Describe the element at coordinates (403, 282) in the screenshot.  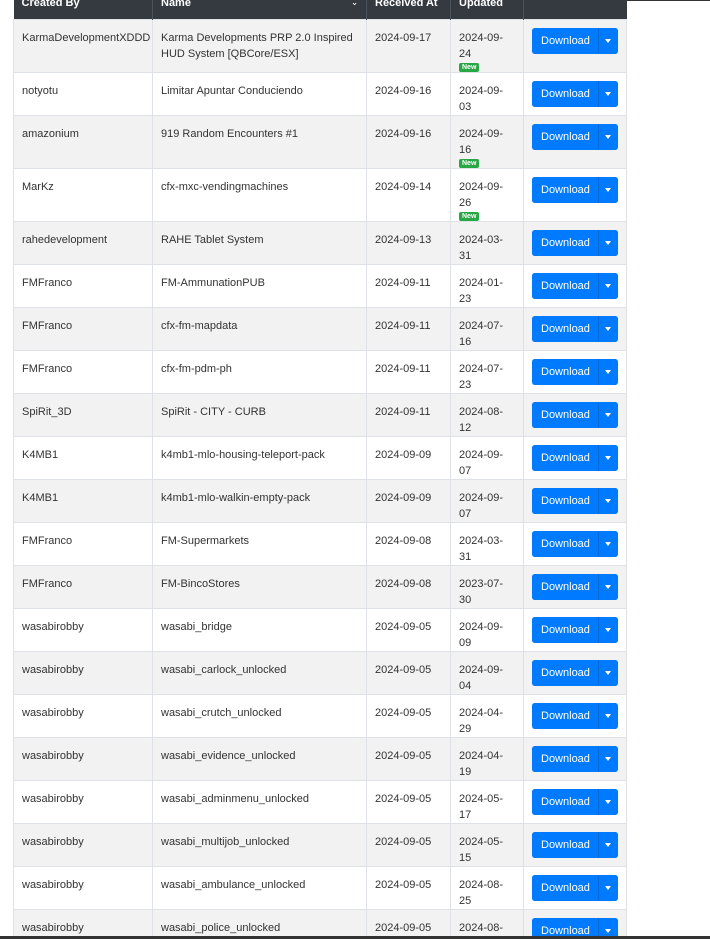
I see `received-date: 2024-09-11` at that location.